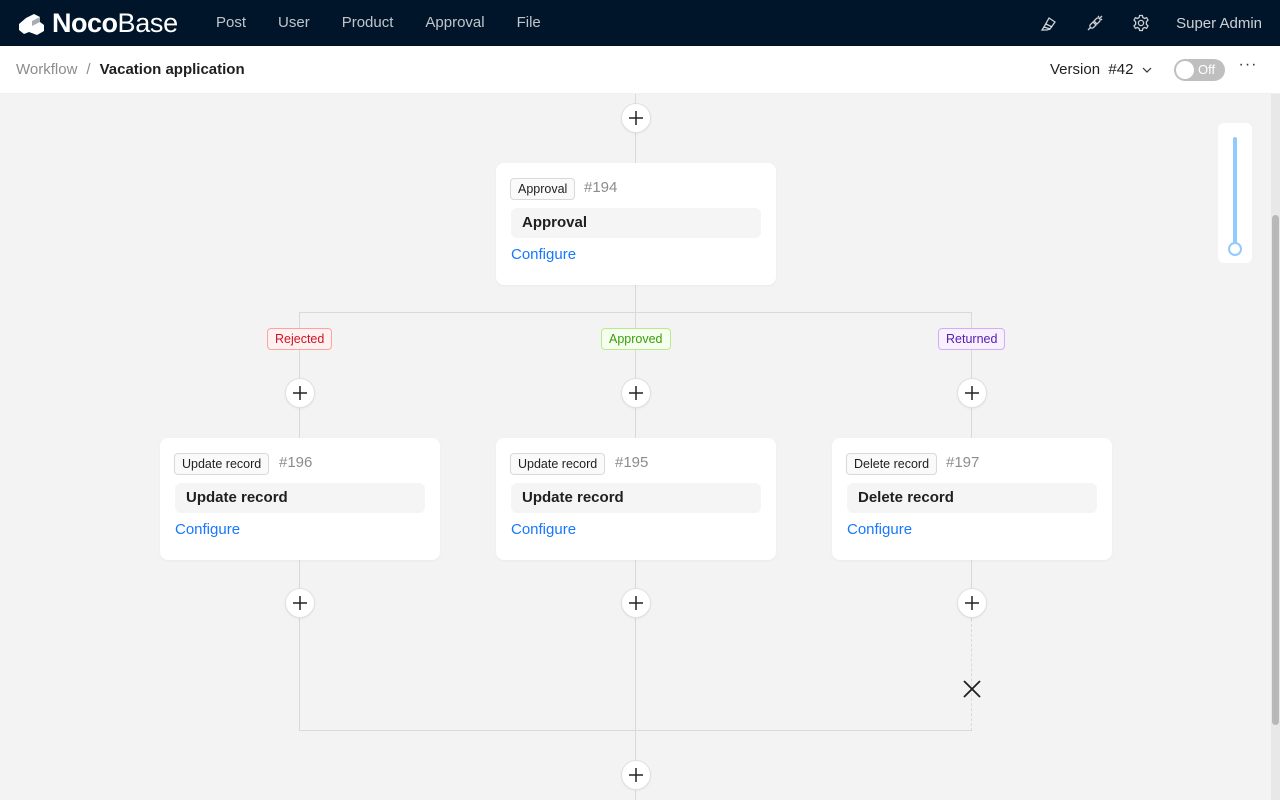  What do you see at coordinates (148, 22) in the screenshot?
I see `logo-text-light: Base` at bounding box center [148, 22].